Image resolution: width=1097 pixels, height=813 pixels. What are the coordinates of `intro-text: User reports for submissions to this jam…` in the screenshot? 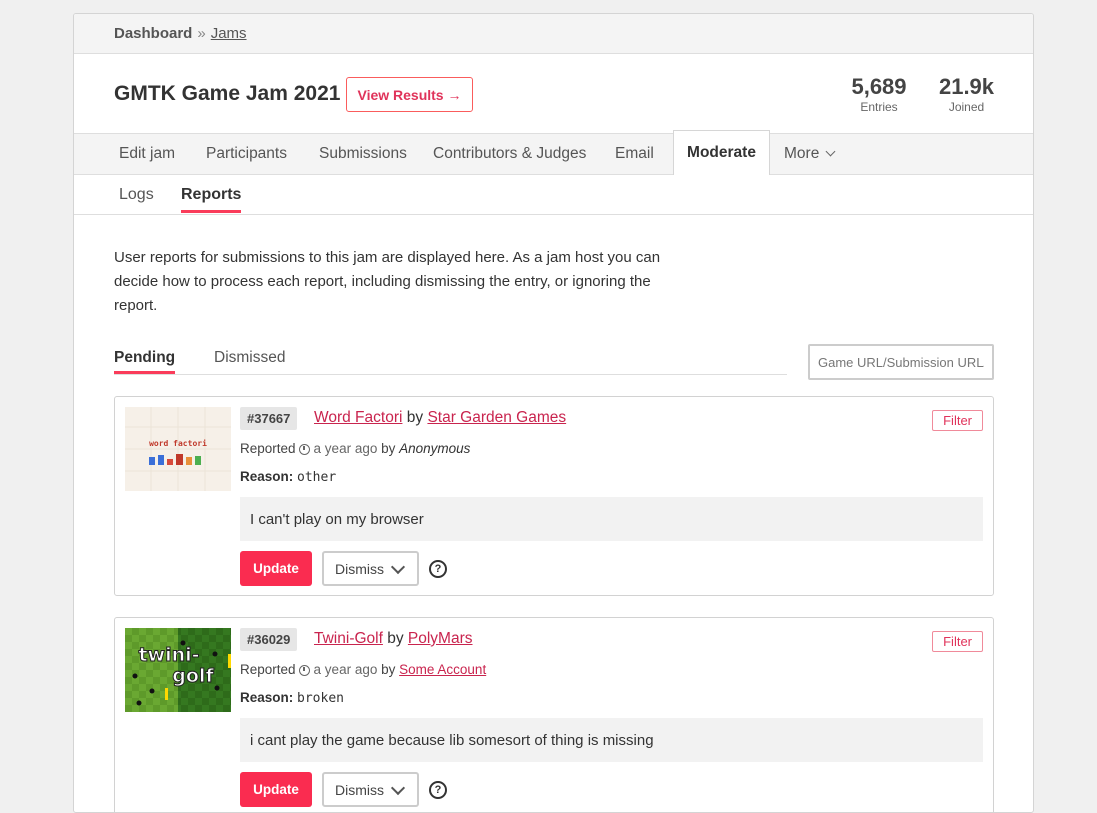 It's located at (387, 281).